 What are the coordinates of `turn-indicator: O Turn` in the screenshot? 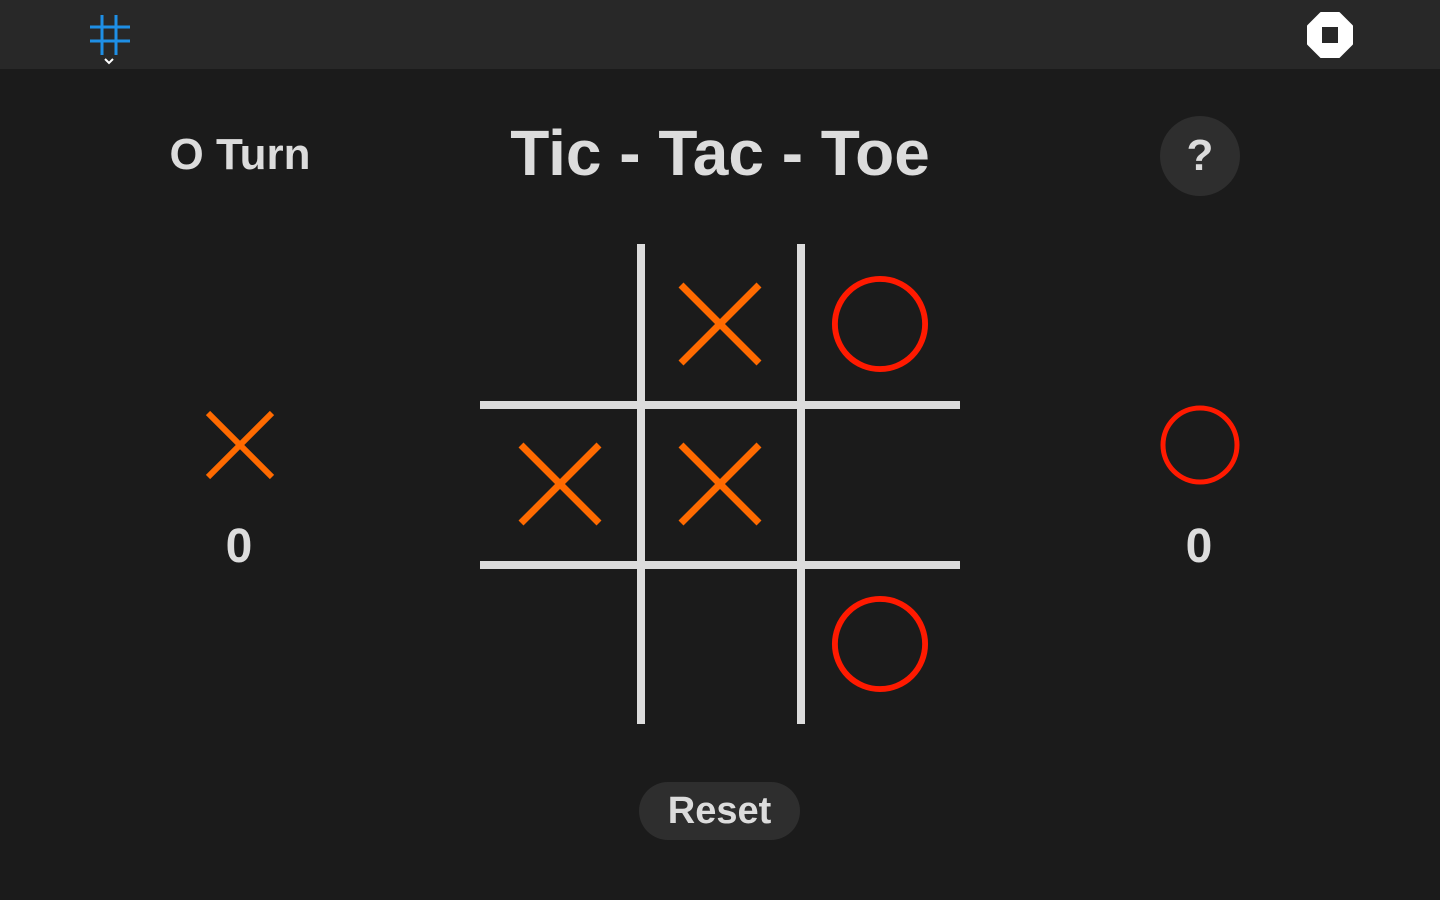 It's located at (240, 154).